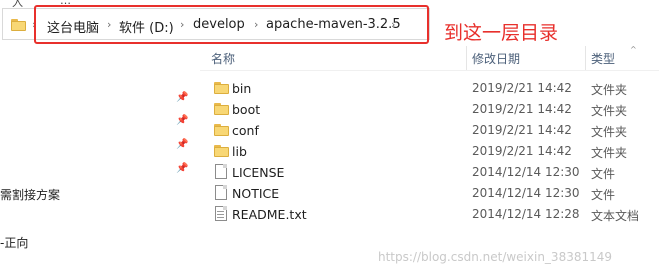 The image size is (659, 275). Describe the element at coordinates (429, 57) in the screenshot. I see `column-header-row: ^ 名称 修改日期 类型` at that location.